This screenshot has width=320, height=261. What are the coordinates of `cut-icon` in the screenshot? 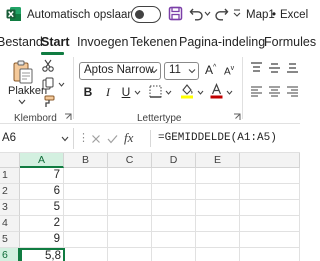 It's located at (48, 65).